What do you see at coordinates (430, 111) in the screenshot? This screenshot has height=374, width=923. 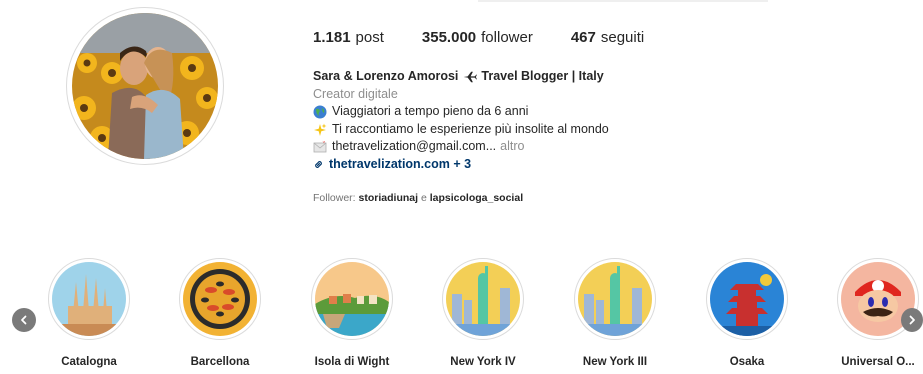 I see `bio-line-1-text: Viaggiatori a tempo pieno da 6 anni` at bounding box center [430, 111].